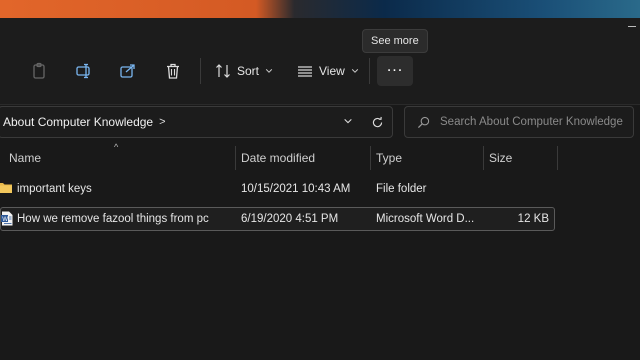 The image size is (640, 360). Describe the element at coordinates (248, 71) in the screenshot. I see `sort-label: Sort` at that location.